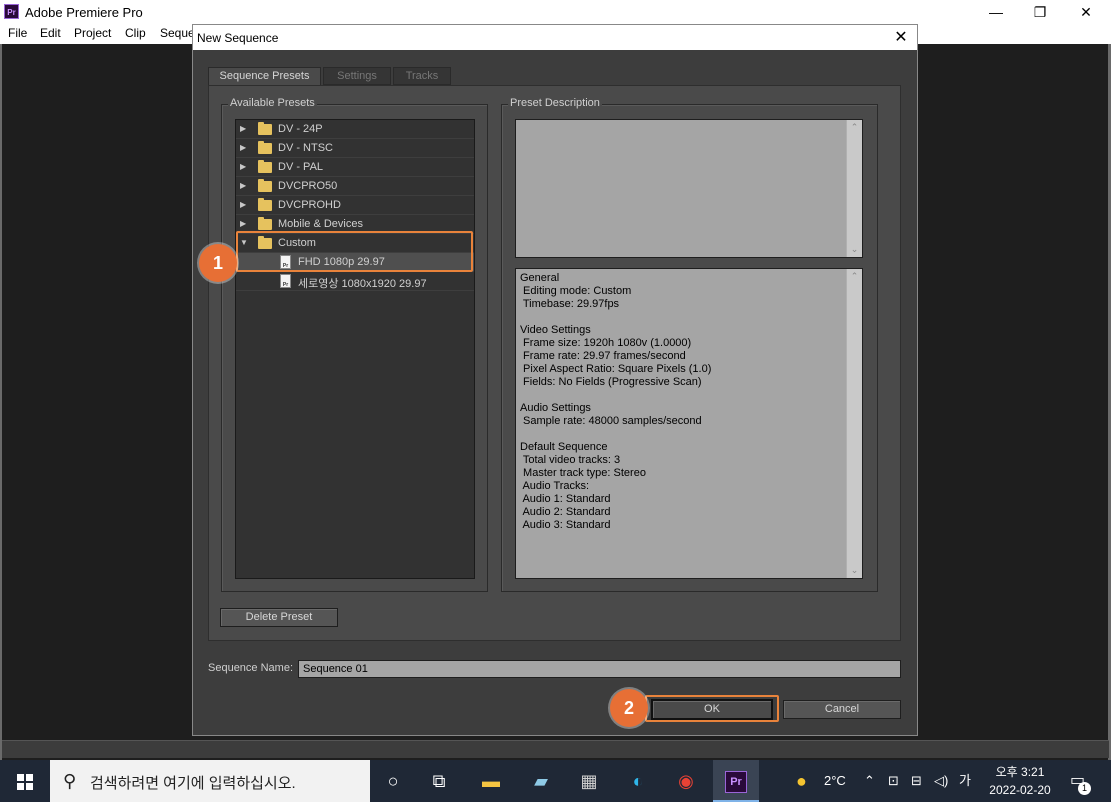 The width and height of the screenshot is (1111, 802). I want to click on show-hidden-icons-icon: ⌃, so click(869, 781).